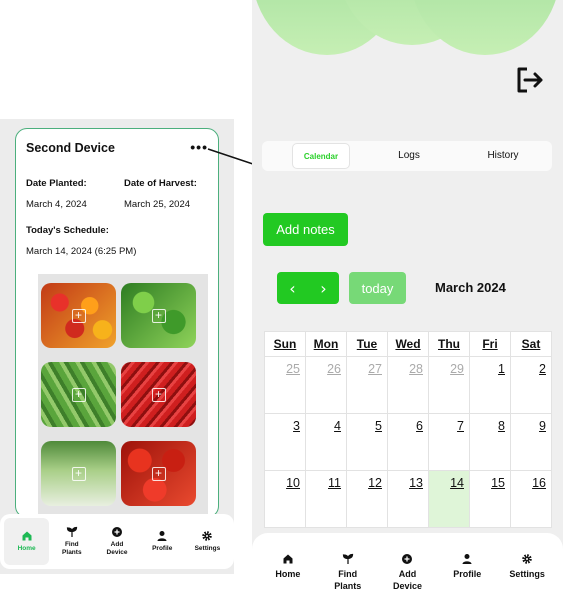 This screenshot has width=563, height=607. I want to click on plant-photo-grid: + + + + + +, so click(123, 396).